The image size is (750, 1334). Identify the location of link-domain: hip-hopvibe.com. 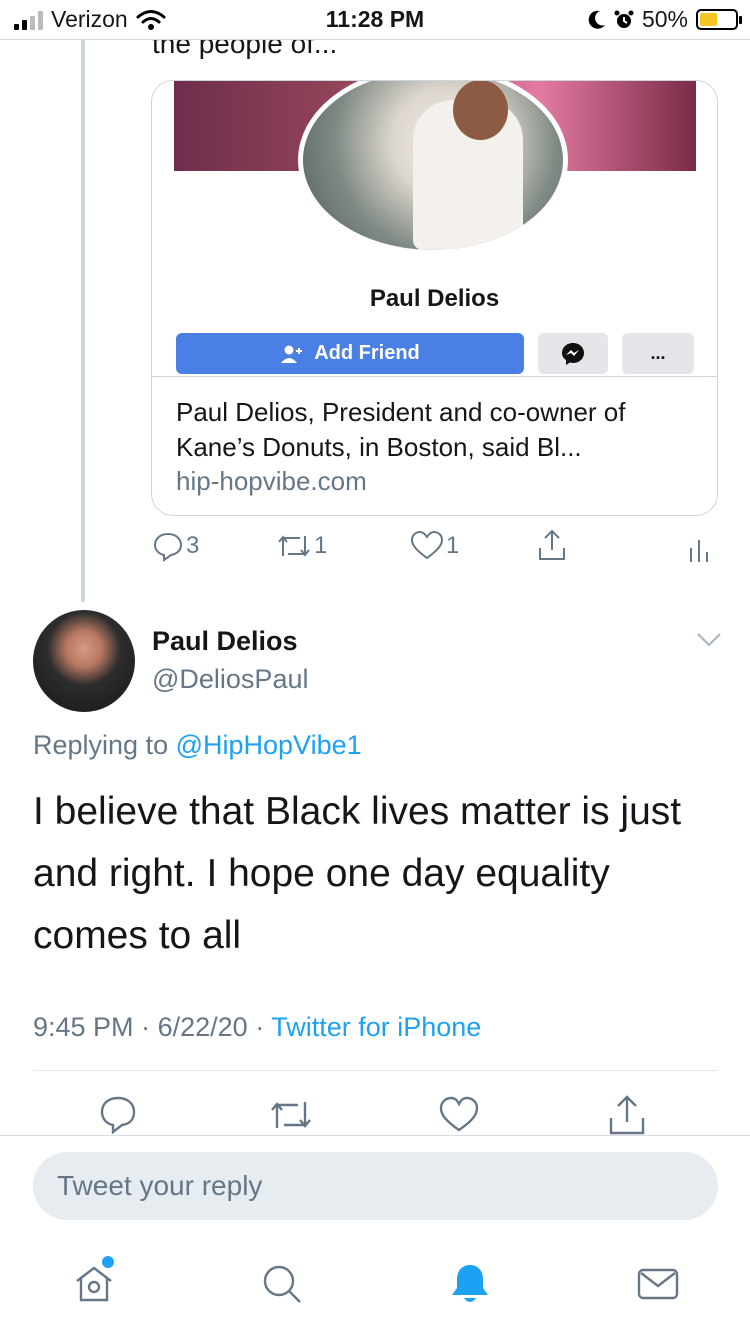
(271, 481).